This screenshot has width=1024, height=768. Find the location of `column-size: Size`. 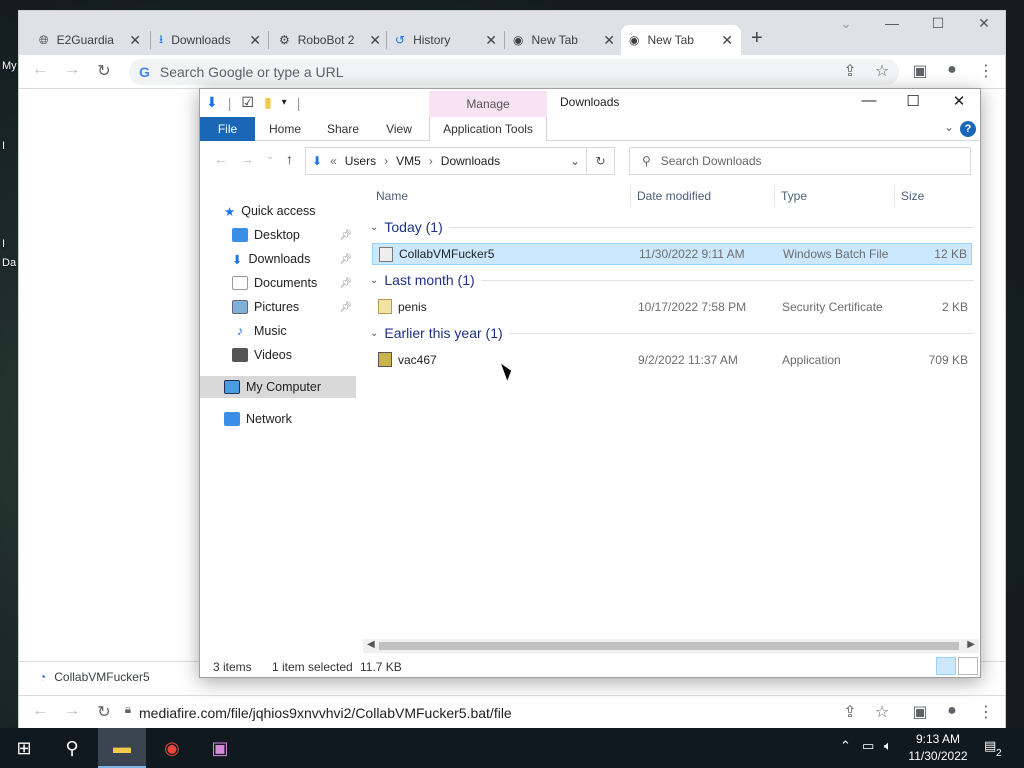

column-size: Size is located at coordinates (912, 196).